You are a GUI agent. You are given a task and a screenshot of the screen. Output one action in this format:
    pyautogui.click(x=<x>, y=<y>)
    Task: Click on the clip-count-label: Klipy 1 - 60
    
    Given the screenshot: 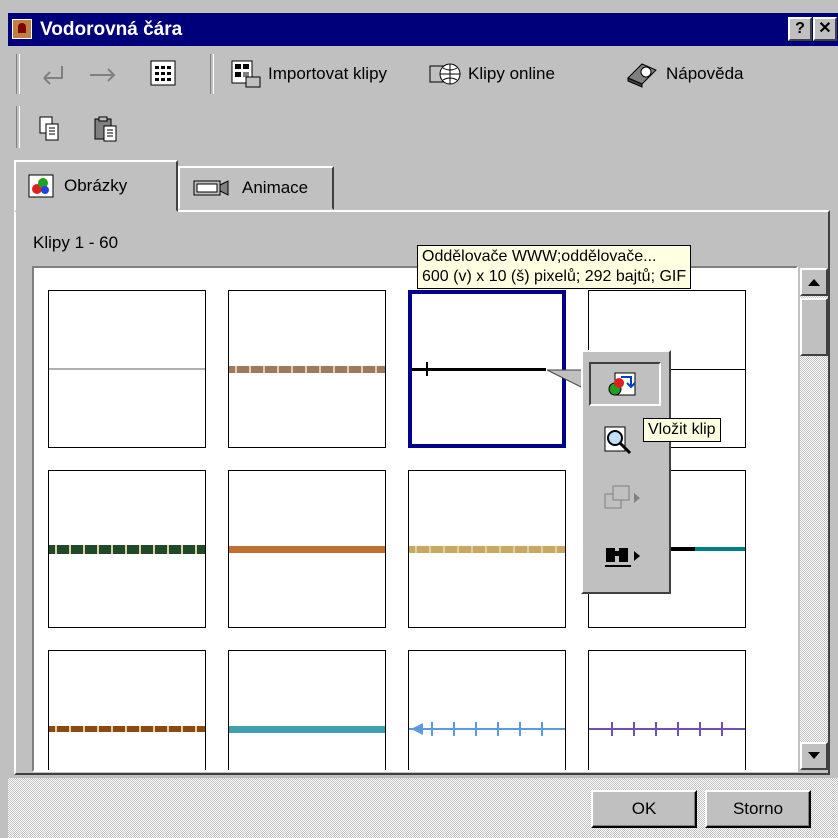 What is the action you would take?
    pyautogui.click(x=76, y=242)
    